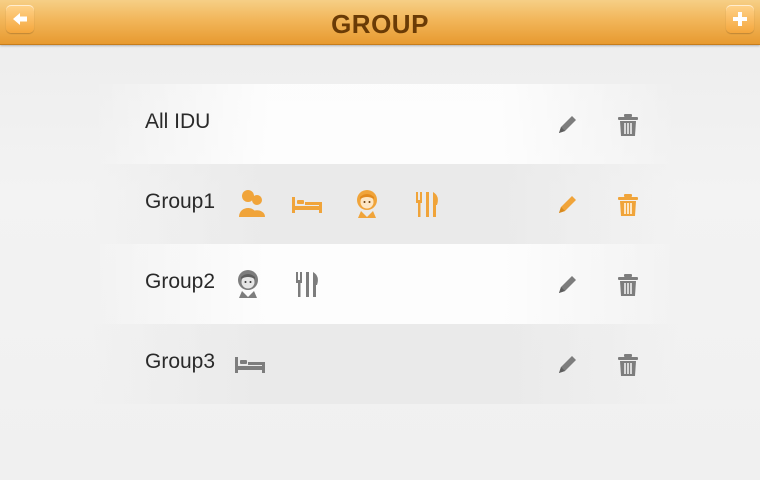 The height and width of the screenshot is (480, 760). Describe the element at coordinates (385, 284) in the screenshot. I see `group-row-group2: Group2` at that location.